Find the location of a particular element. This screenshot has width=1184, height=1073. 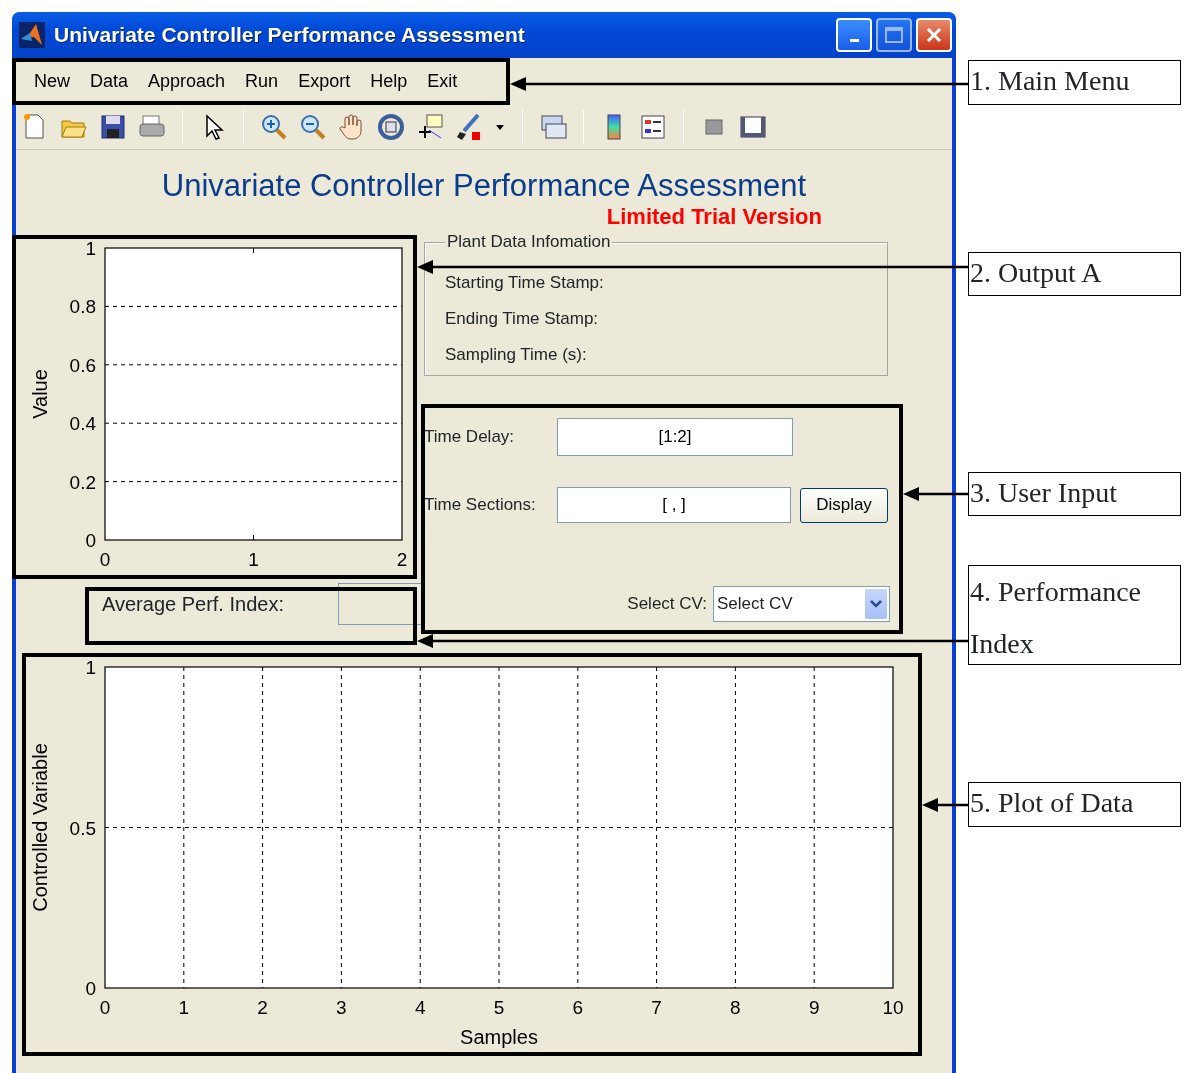

tick-label: 8 is located at coordinates (735, 1007).